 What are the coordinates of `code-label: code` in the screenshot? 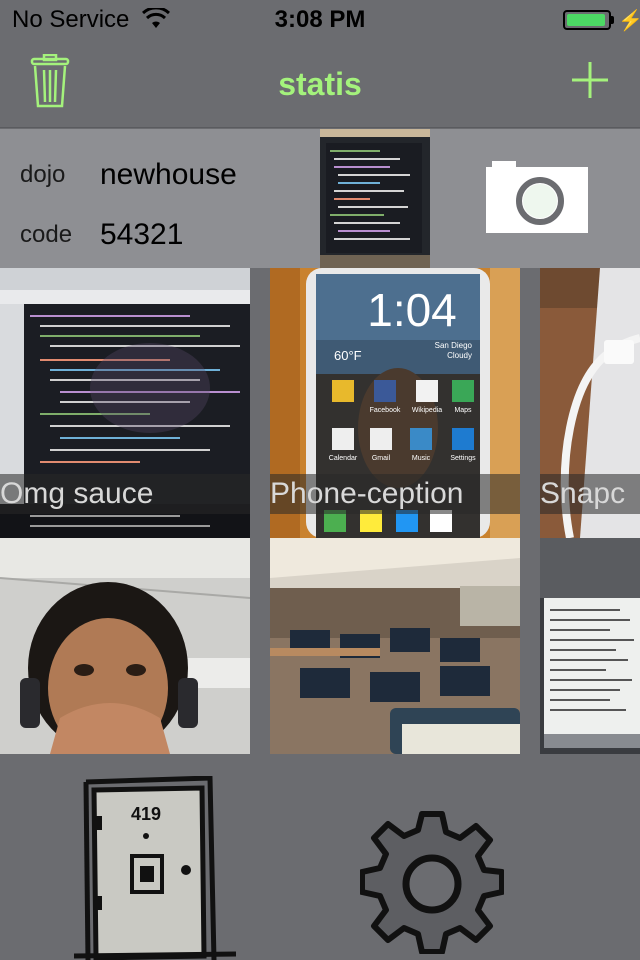 It's located at (46, 234).